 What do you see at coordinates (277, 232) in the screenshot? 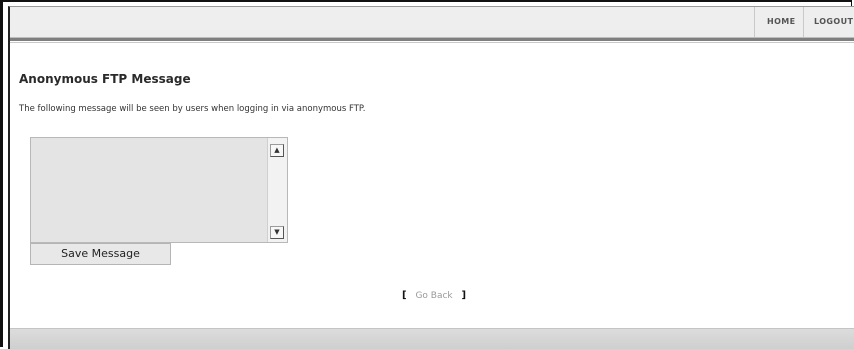
I see `scroll-down-icon: ▼` at bounding box center [277, 232].